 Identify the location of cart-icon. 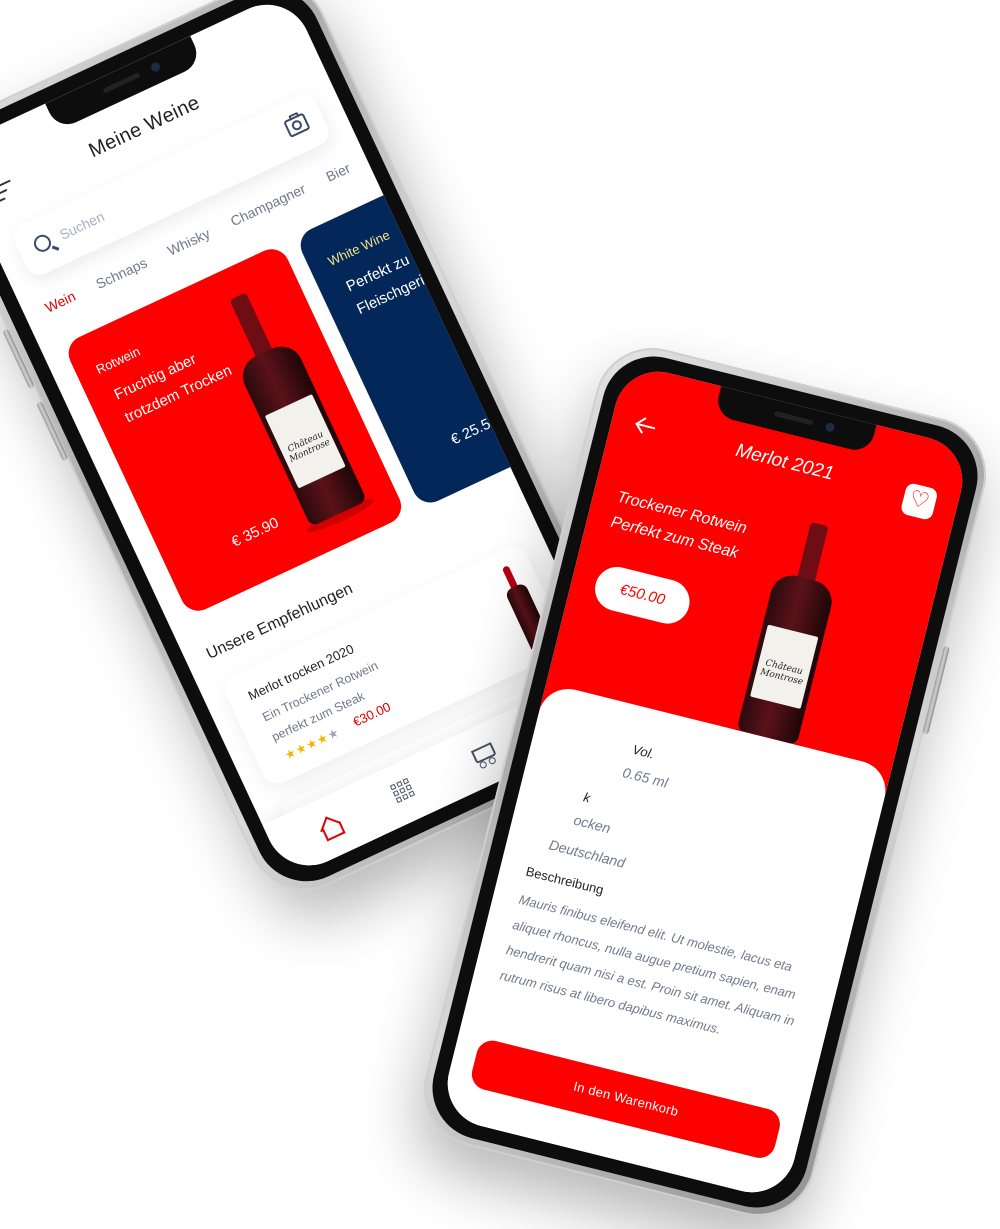
(484, 755).